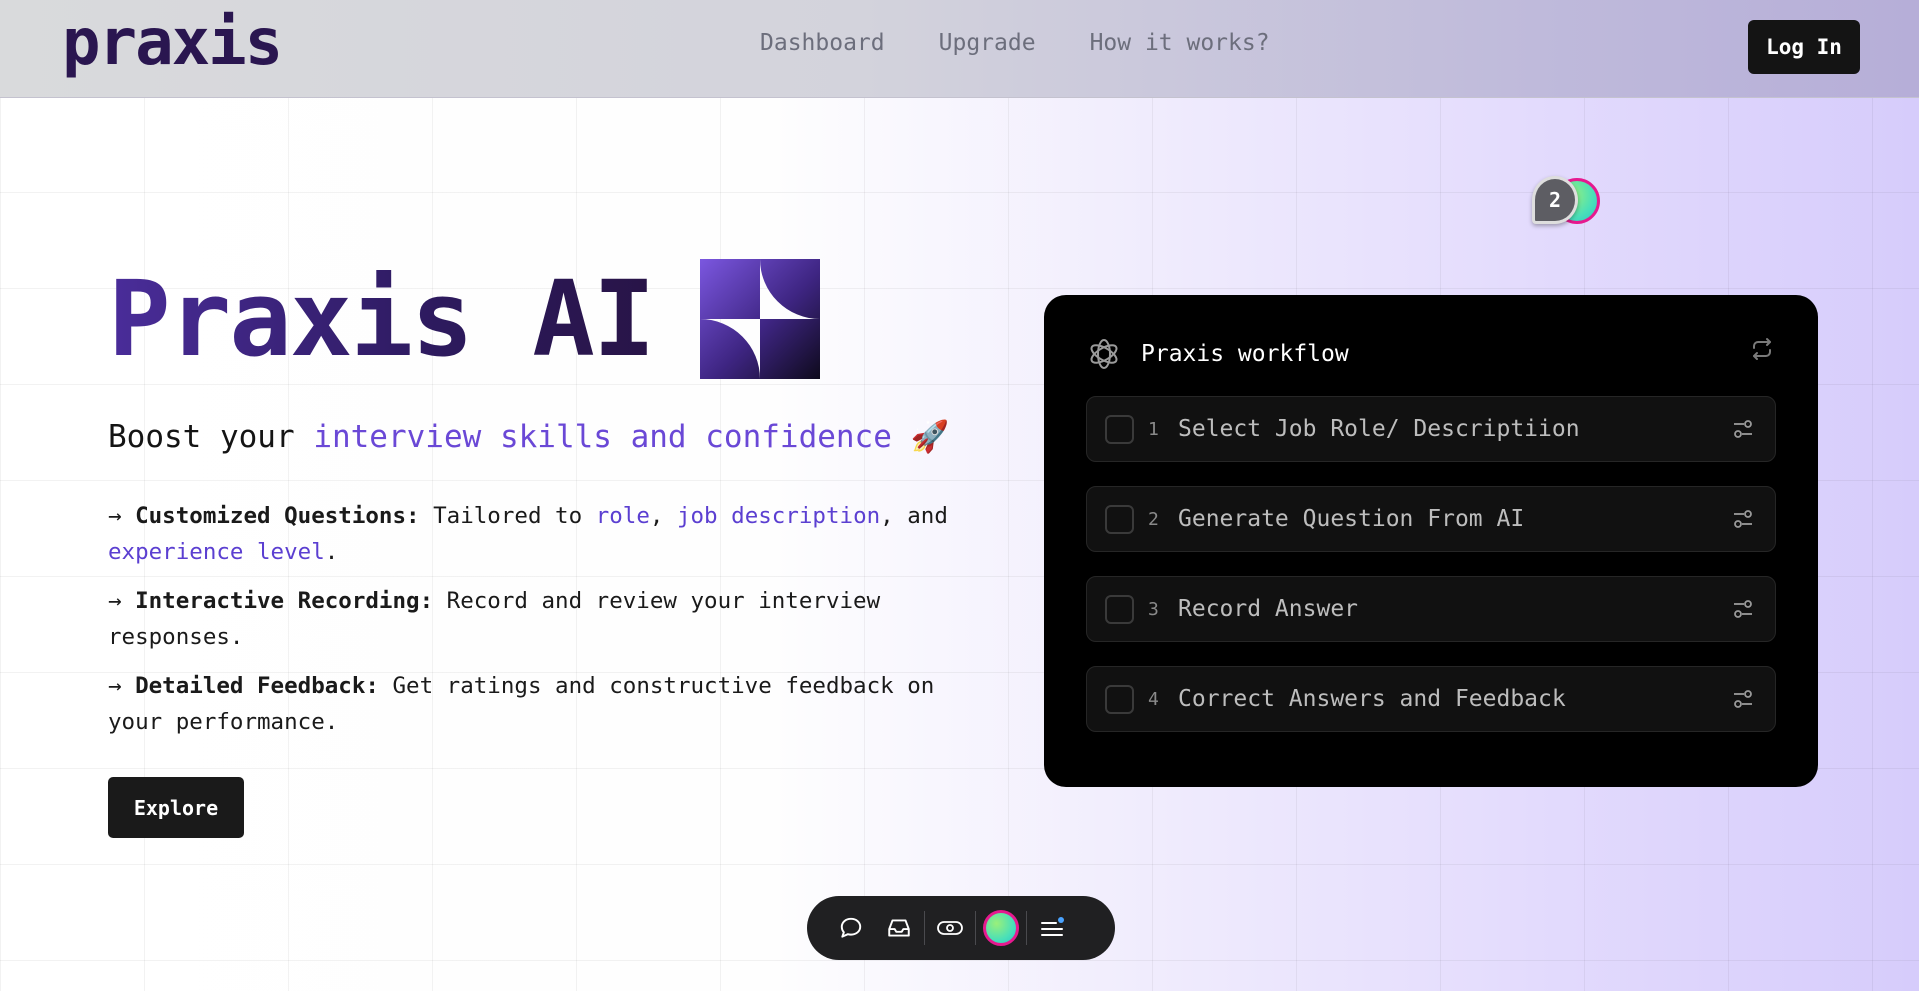  I want to click on workflow-step: 1 Select Job Role/ Descriptiion, so click(1431, 429).